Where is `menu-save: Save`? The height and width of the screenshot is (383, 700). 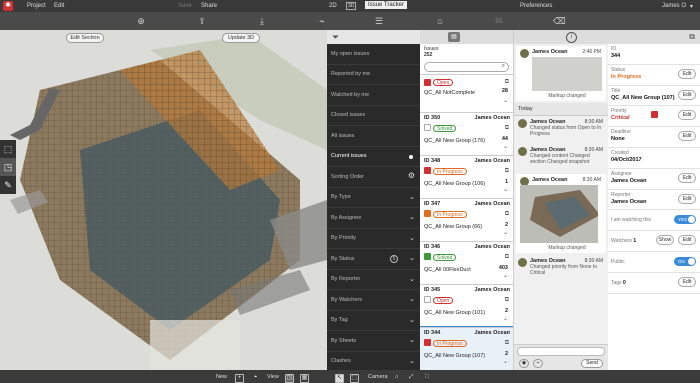 menu-save: Save is located at coordinates (185, 6).